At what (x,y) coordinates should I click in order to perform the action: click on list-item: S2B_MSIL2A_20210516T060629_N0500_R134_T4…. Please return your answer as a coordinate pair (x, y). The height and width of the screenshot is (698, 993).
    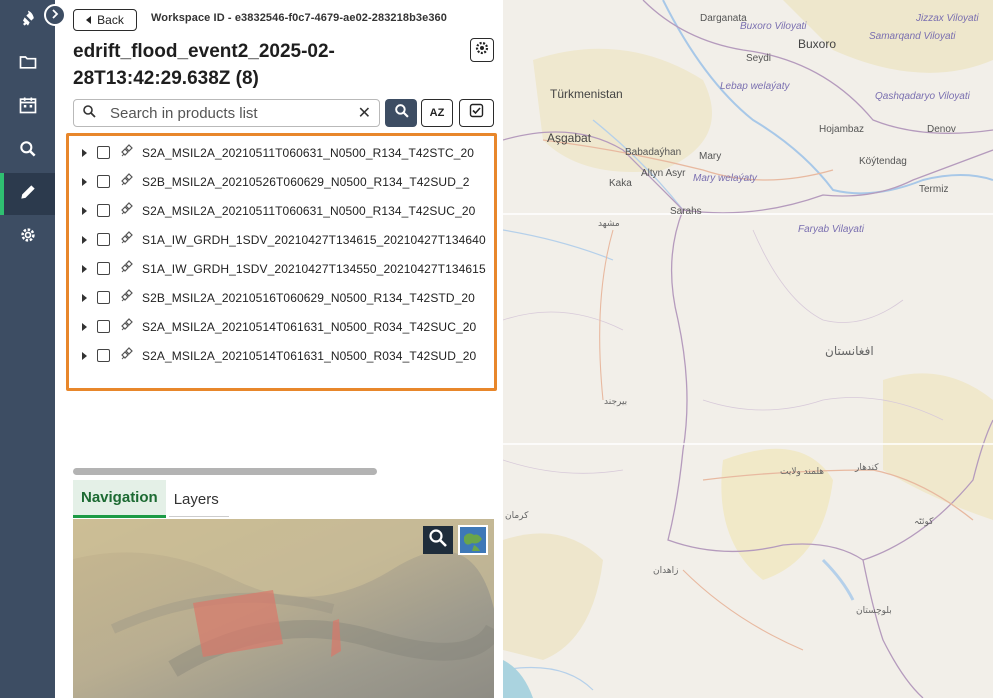
    Looking at the image, I should click on (281, 297).